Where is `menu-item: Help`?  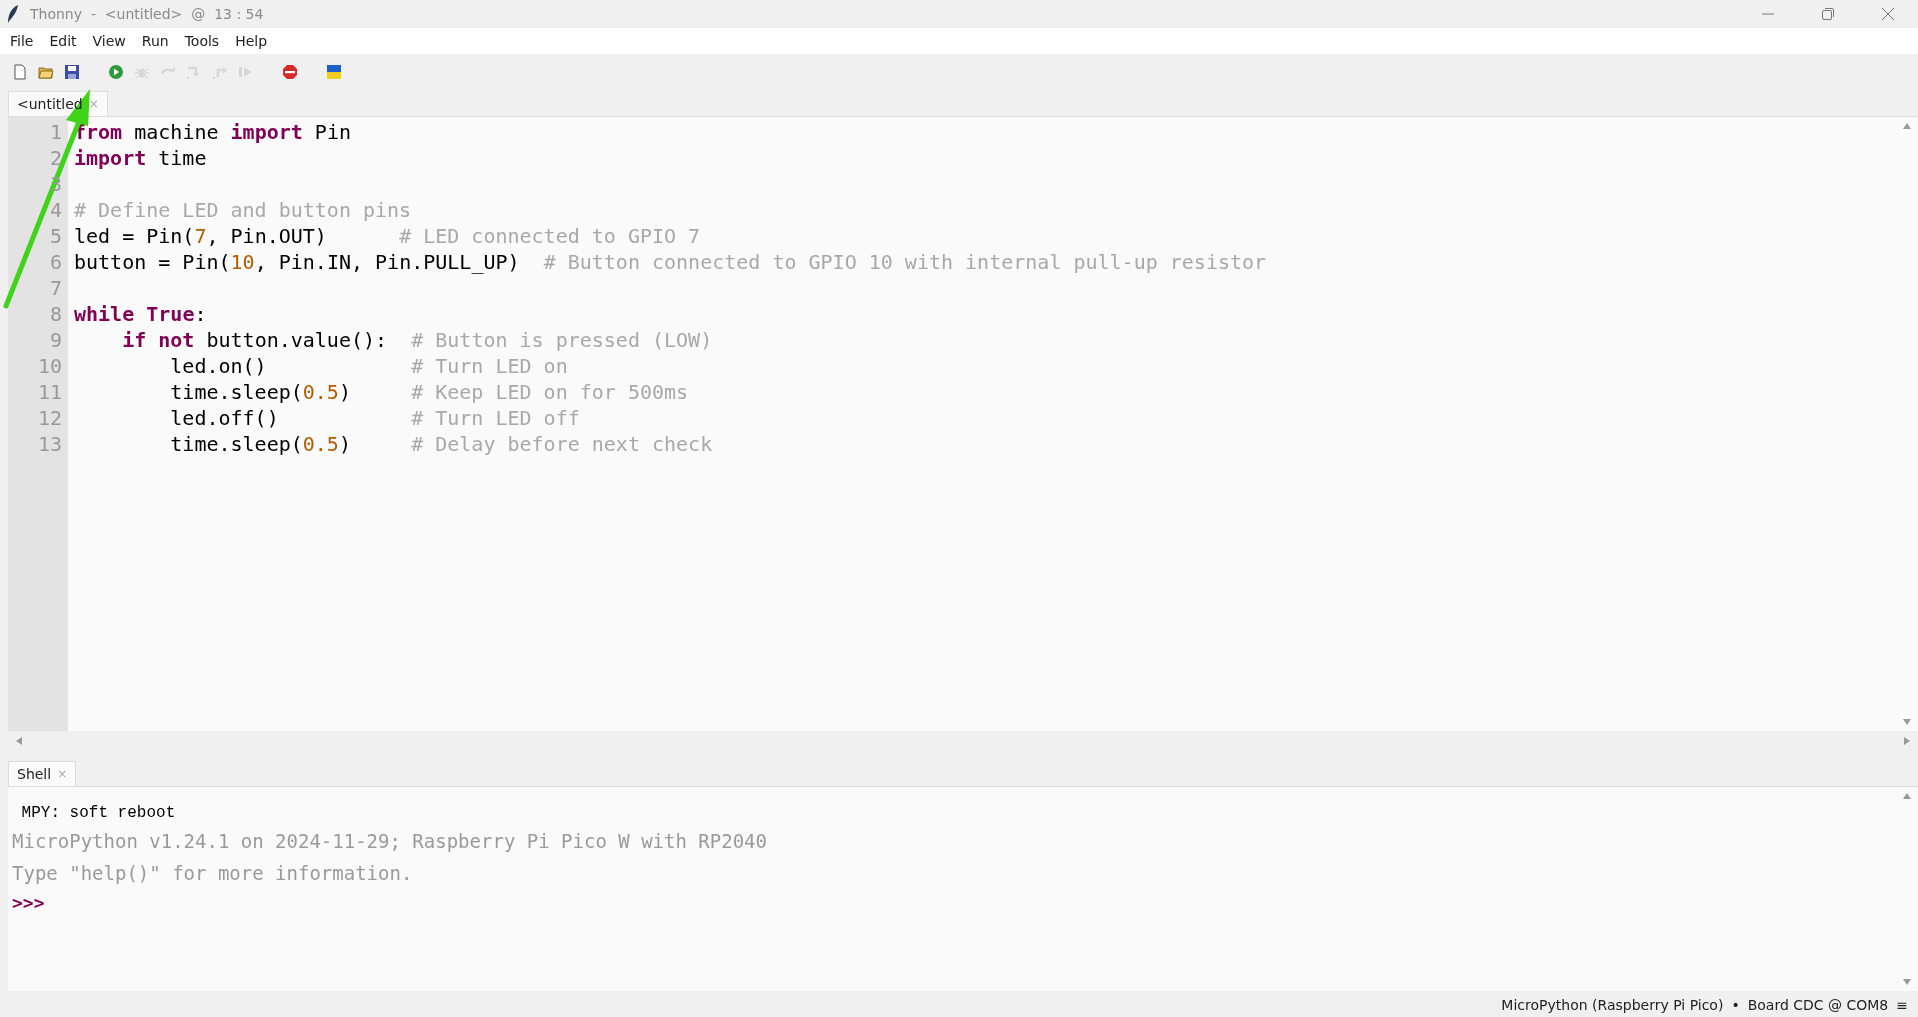 menu-item: Help is located at coordinates (251, 41).